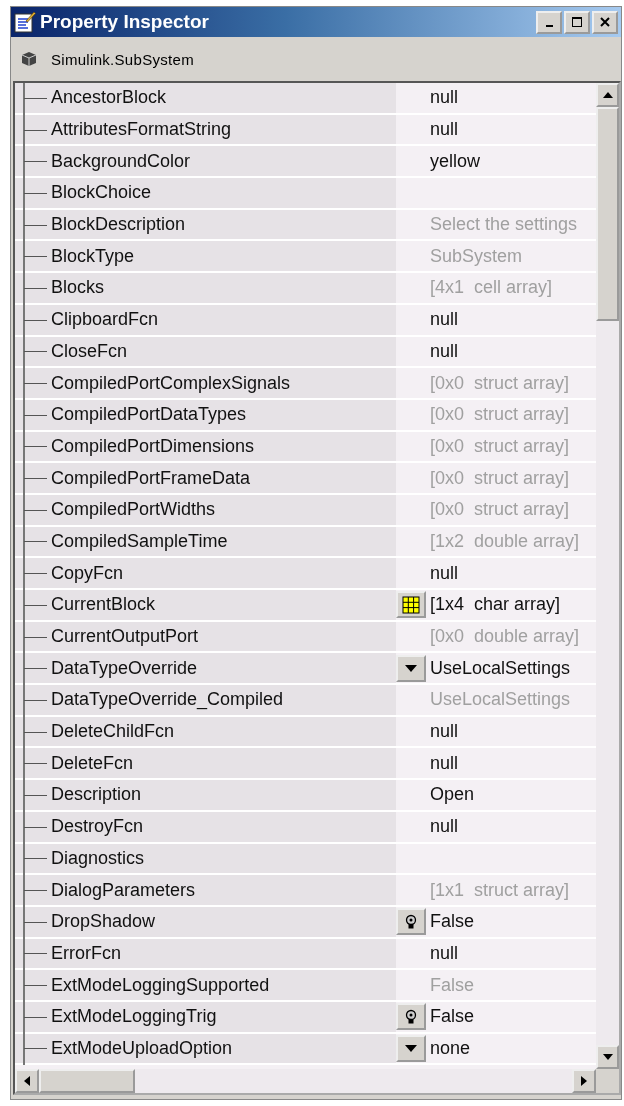  What do you see at coordinates (77, 288) in the screenshot?
I see `property-name: Blocks` at bounding box center [77, 288].